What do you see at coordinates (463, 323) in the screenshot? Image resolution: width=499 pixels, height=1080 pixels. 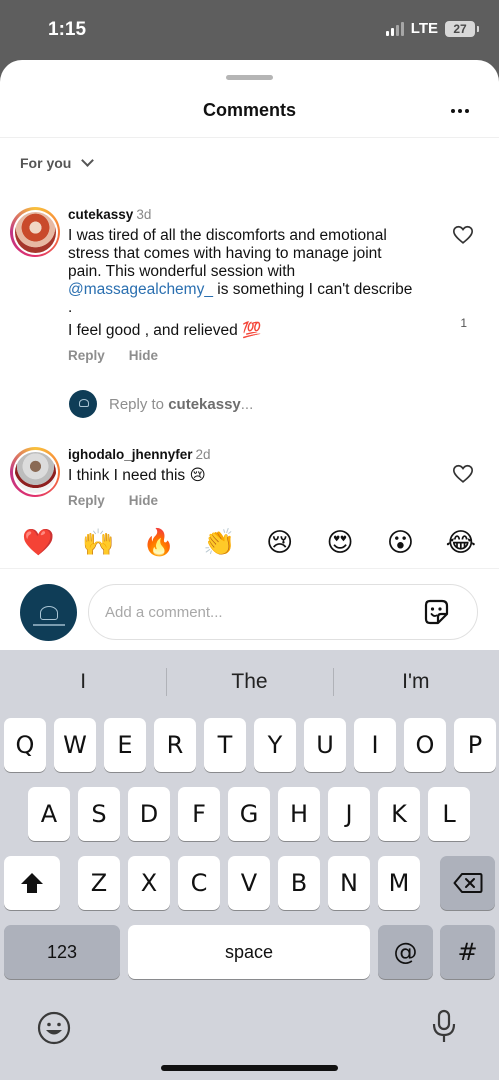 I see `like-count: 1` at bounding box center [463, 323].